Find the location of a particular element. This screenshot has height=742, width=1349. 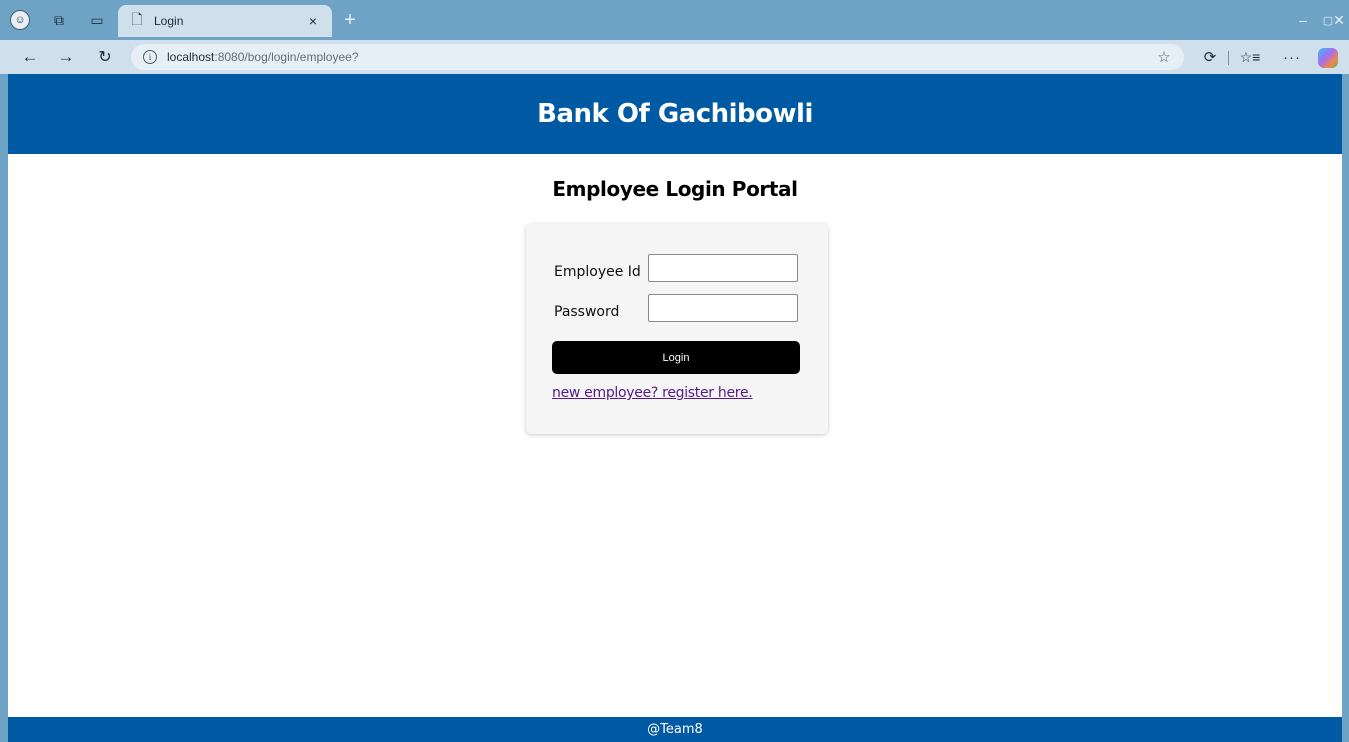

site-title: Bank Of Gachibowli is located at coordinates (675, 114).